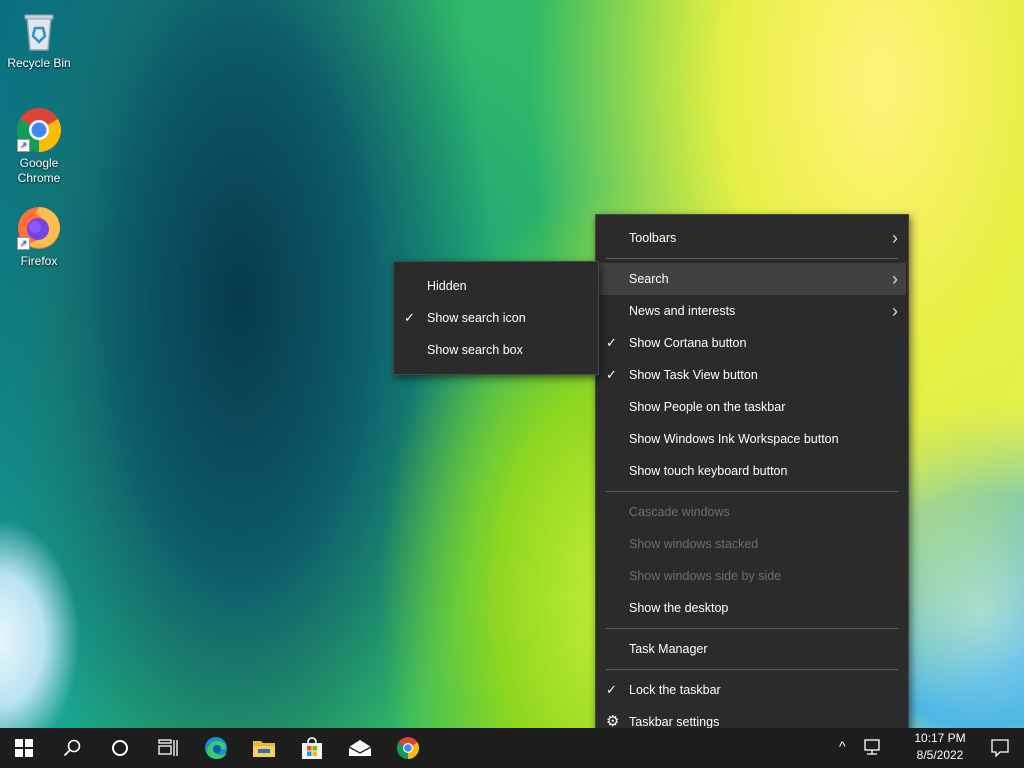 Image resolution: width=1024 pixels, height=768 pixels. I want to click on desktop-icon-recycle-bin: Recycle Bin, so click(39, 38).